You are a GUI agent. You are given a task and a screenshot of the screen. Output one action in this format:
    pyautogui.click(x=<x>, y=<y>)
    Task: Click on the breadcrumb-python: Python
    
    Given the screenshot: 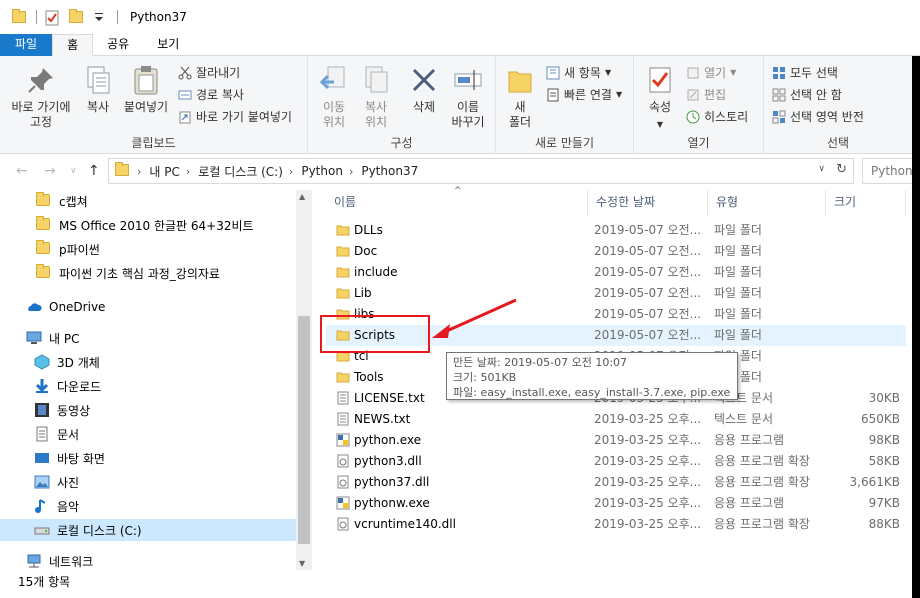 What is the action you would take?
    pyautogui.click(x=322, y=171)
    